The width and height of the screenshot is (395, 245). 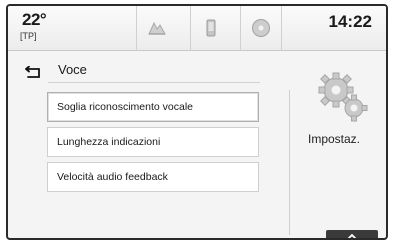 I want to click on menu-item-label: Soglia riconoscimento vocale, so click(x=125, y=107).